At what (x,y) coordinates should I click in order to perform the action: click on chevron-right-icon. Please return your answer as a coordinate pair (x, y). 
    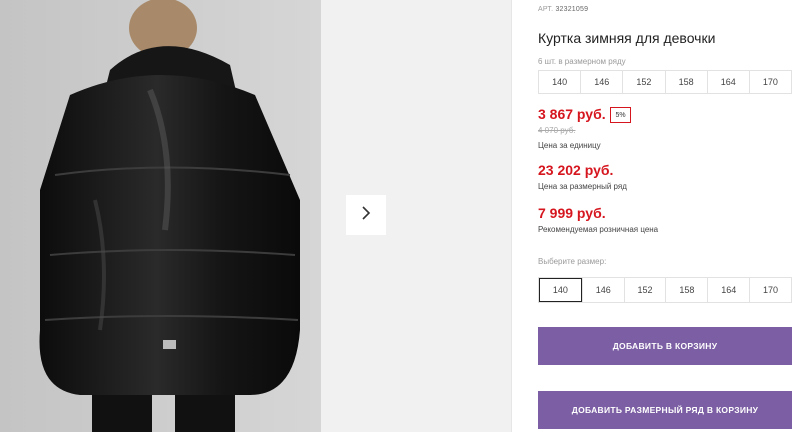
    Looking at the image, I should click on (366, 215).